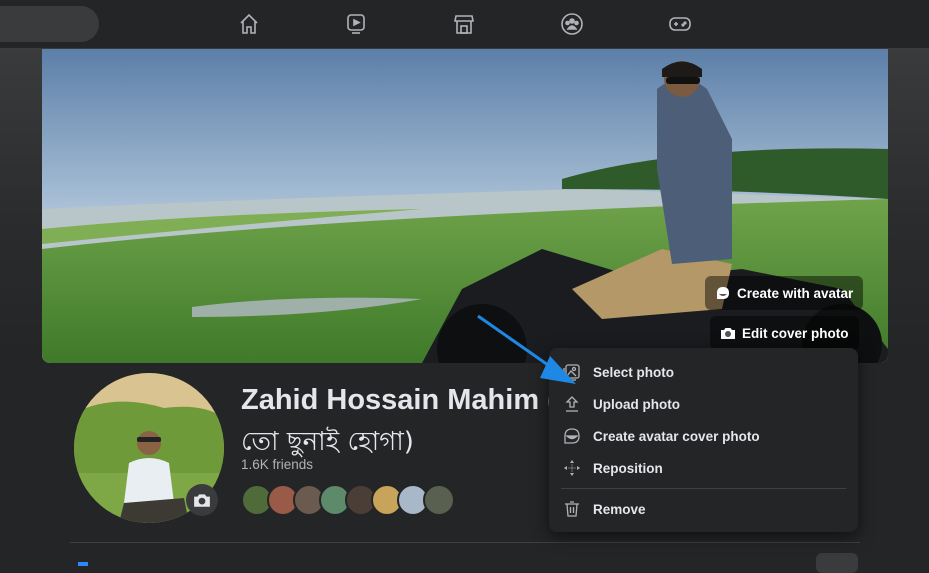 The image size is (929, 573). I want to click on menu-item-label: Reposition, so click(628, 468).